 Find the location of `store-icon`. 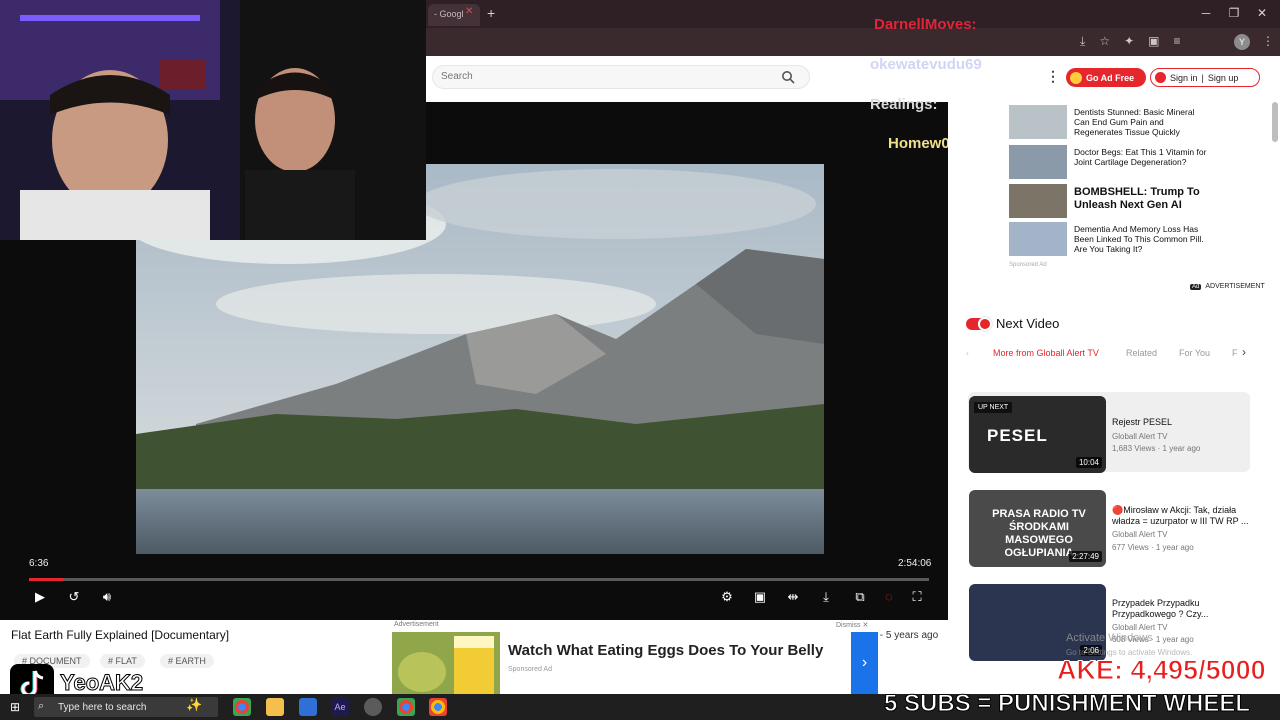

store-icon is located at coordinates (308, 707).